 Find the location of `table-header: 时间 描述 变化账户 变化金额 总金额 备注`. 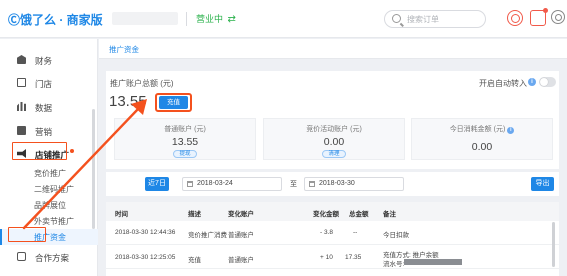

table-header: 时间 描述 变化账户 变化金额 总金额 备注 is located at coordinates (332, 211).